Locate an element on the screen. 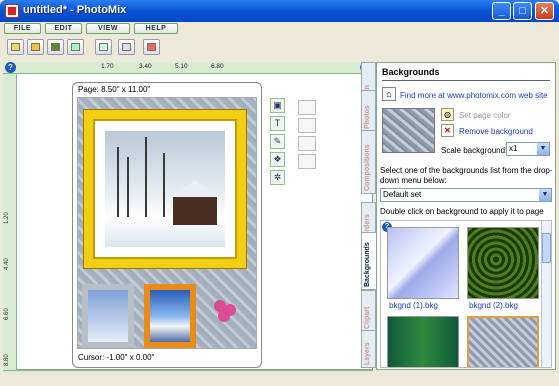 The height and width of the screenshot is (386, 559). menu-help: HELP is located at coordinates (156, 28).